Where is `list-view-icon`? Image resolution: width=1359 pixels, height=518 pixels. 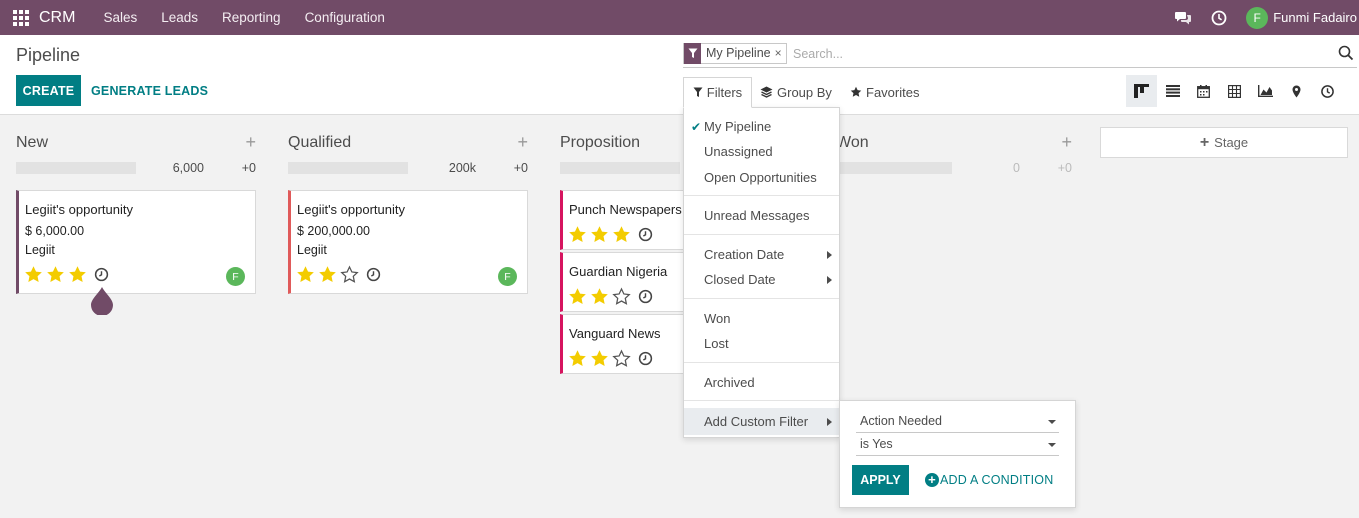 list-view-icon is located at coordinates (1172, 91).